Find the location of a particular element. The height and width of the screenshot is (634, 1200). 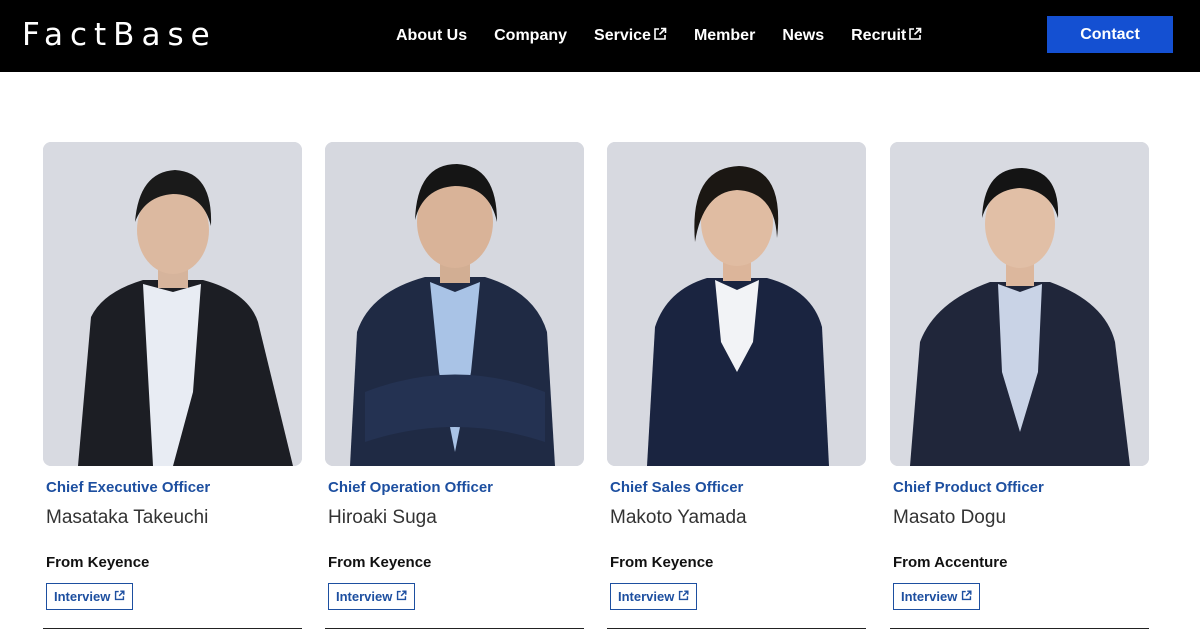

nav-member: Member is located at coordinates (724, 36).